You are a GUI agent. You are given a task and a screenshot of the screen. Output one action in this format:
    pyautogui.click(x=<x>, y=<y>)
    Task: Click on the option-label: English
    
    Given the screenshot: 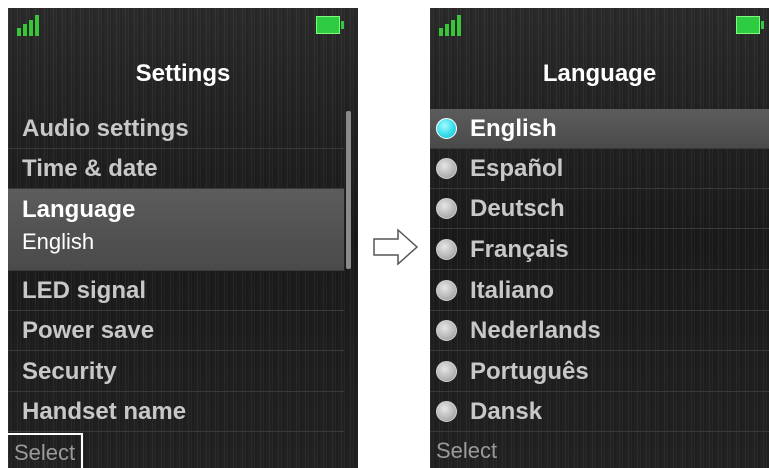 What is the action you would take?
    pyautogui.click(x=513, y=128)
    